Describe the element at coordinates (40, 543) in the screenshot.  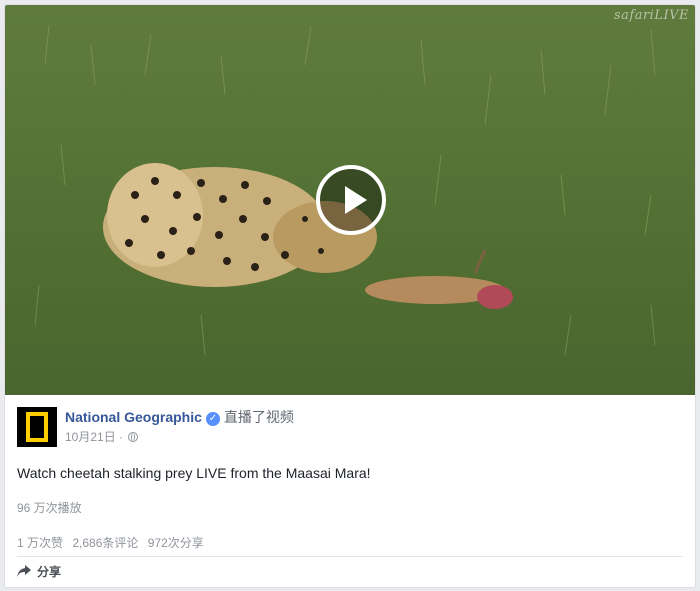
I see `reaction-count: 1 万次赞` at that location.